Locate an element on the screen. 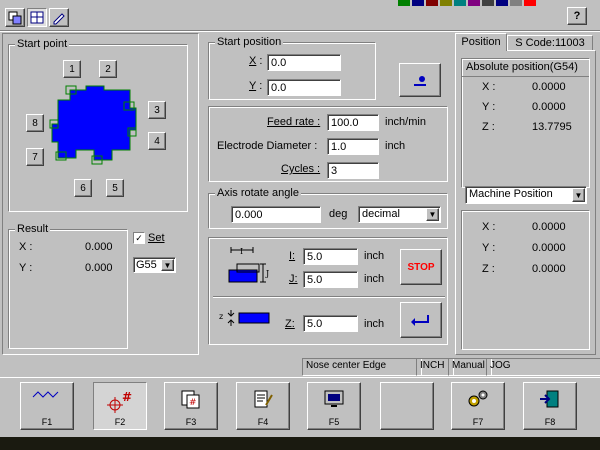 The image size is (600, 450). axis-angle-input is located at coordinates (276, 214).